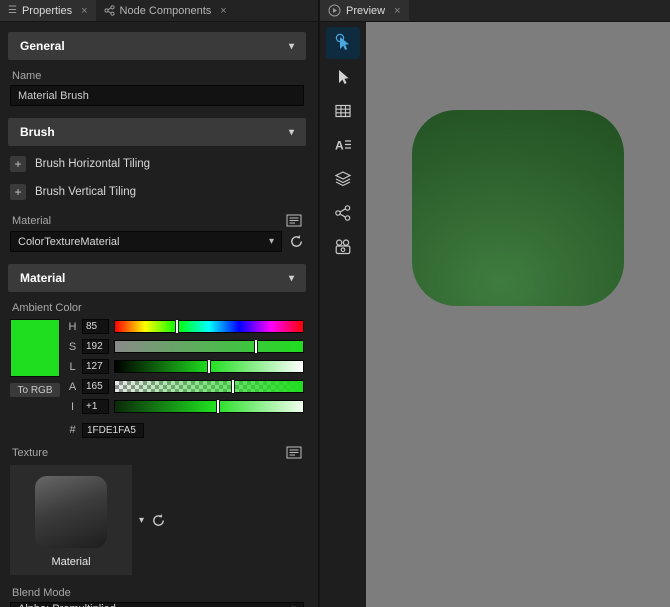 Image resolution: width=670 pixels, height=607 pixels. I want to click on grid-tool-button, so click(343, 111).